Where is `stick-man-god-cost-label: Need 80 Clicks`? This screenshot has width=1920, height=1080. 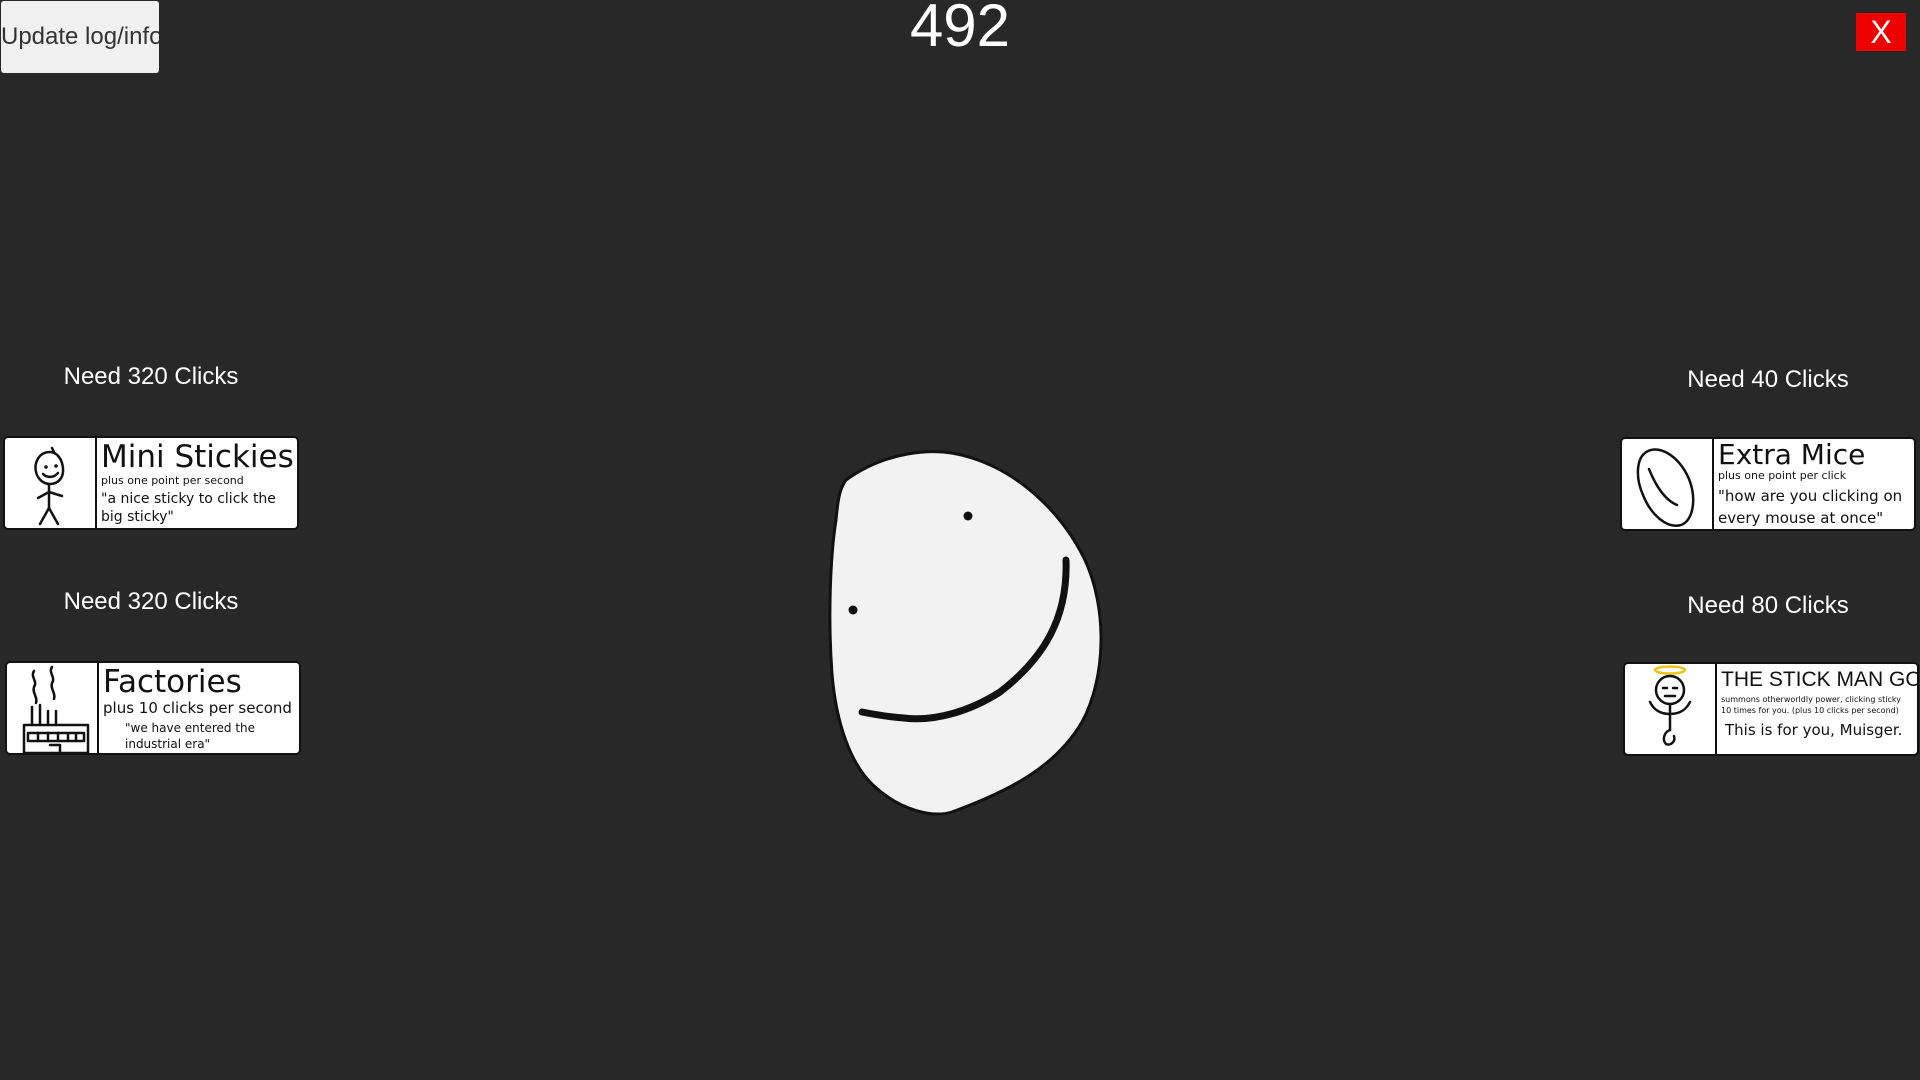 stick-man-god-cost-label: Need 80 Clicks is located at coordinates (1768, 605).